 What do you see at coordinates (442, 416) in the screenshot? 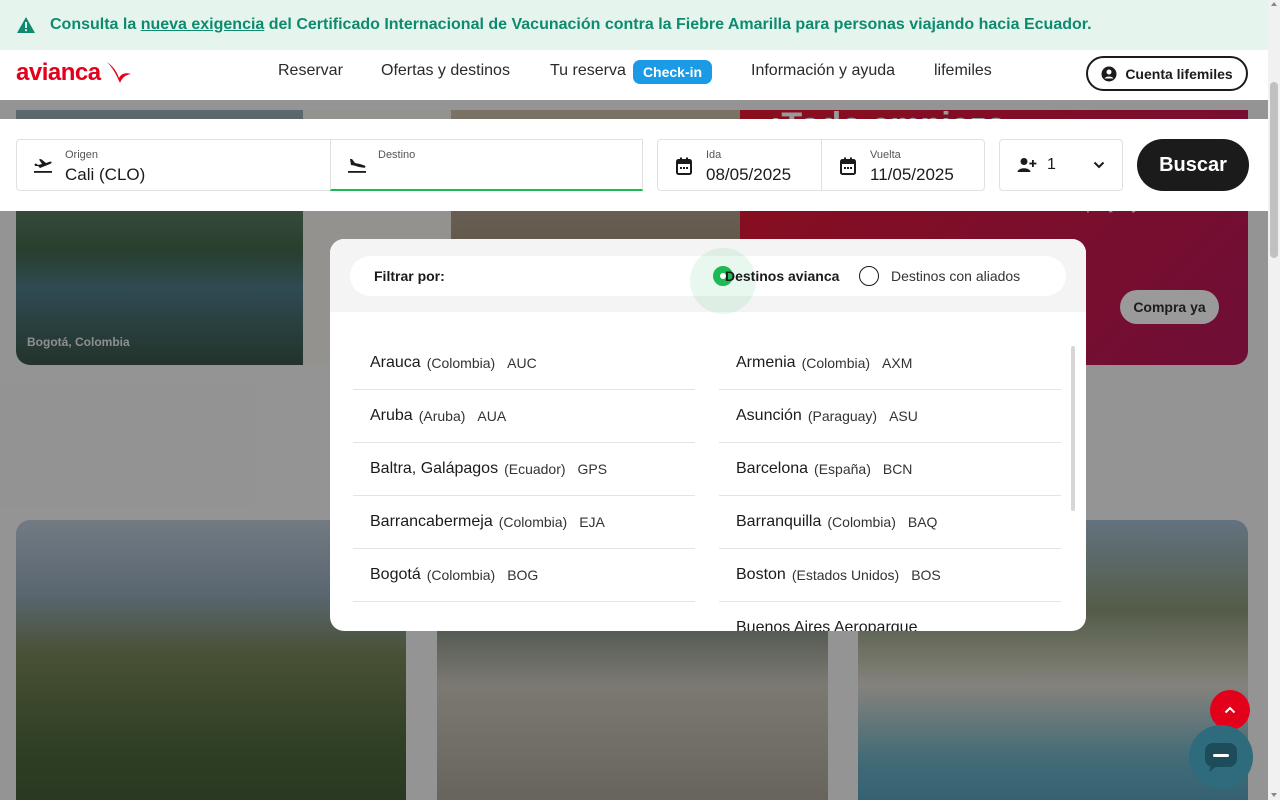
I see `country-name: (Aruba)` at bounding box center [442, 416].